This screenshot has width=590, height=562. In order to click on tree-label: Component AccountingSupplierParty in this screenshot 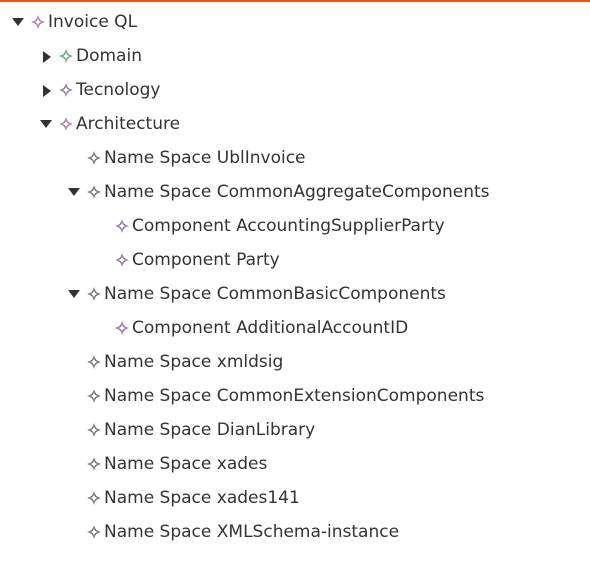, I will do `click(288, 226)`.